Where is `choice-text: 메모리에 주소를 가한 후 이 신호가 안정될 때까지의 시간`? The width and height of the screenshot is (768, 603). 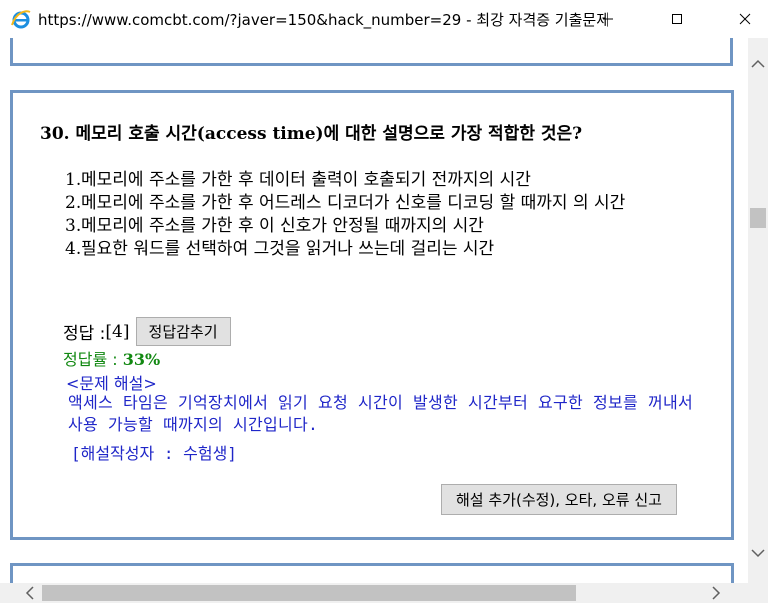
choice-text: 메모리에 주소를 가한 후 이 신호가 안정될 때까지의 시간 is located at coordinates (282, 226).